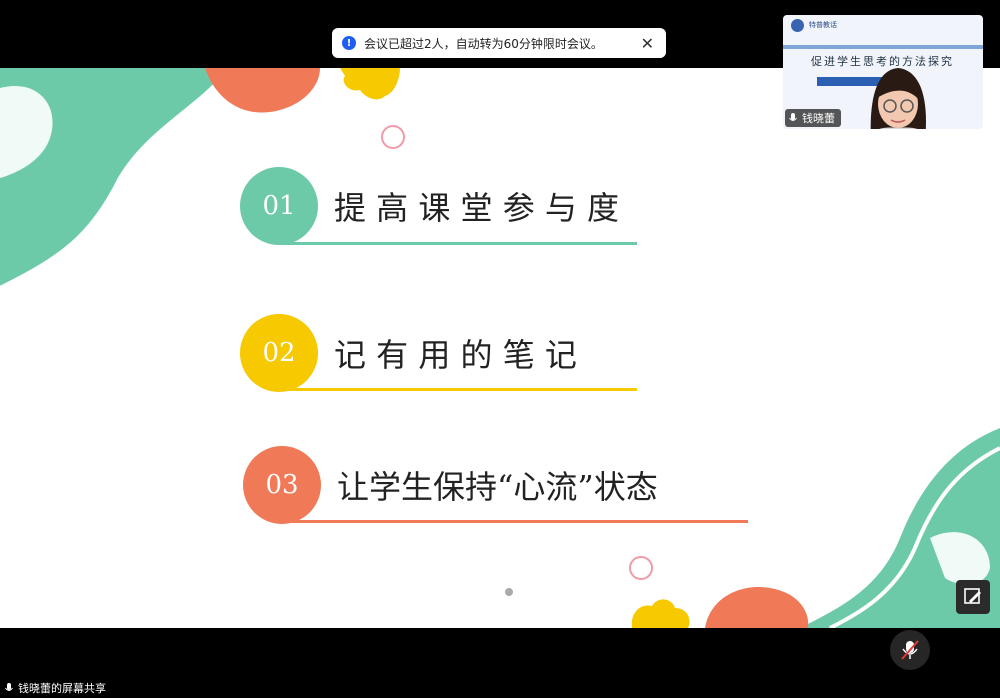 The height and width of the screenshot is (698, 1000). What do you see at coordinates (883, 47) in the screenshot?
I see `video-slide-band` at bounding box center [883, 47].